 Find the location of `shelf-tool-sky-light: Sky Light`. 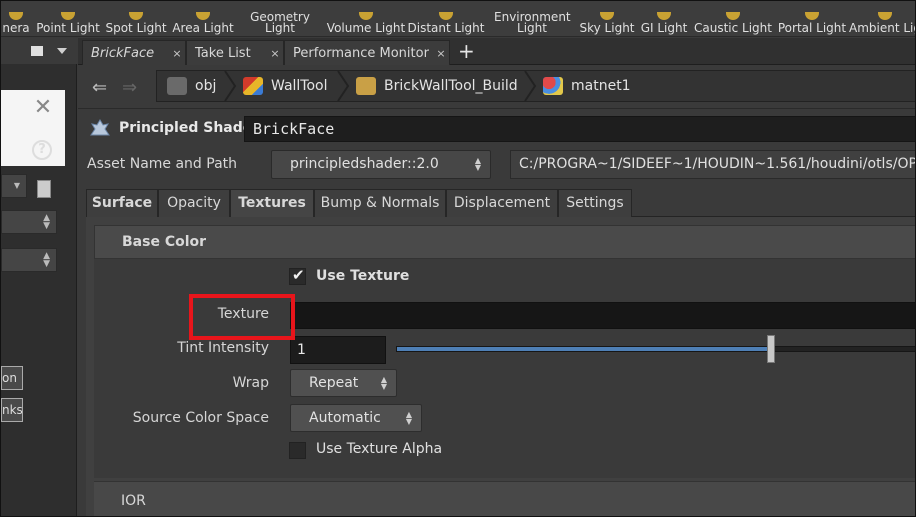

shelf-tool-sky-light: Sky Light is located at coordinates (607, 19).